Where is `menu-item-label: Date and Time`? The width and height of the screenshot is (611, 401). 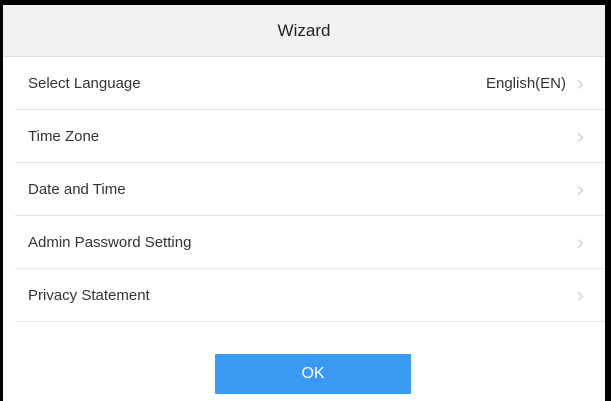
menu-item-label: Date and Time is located at coordinates (77, 189).